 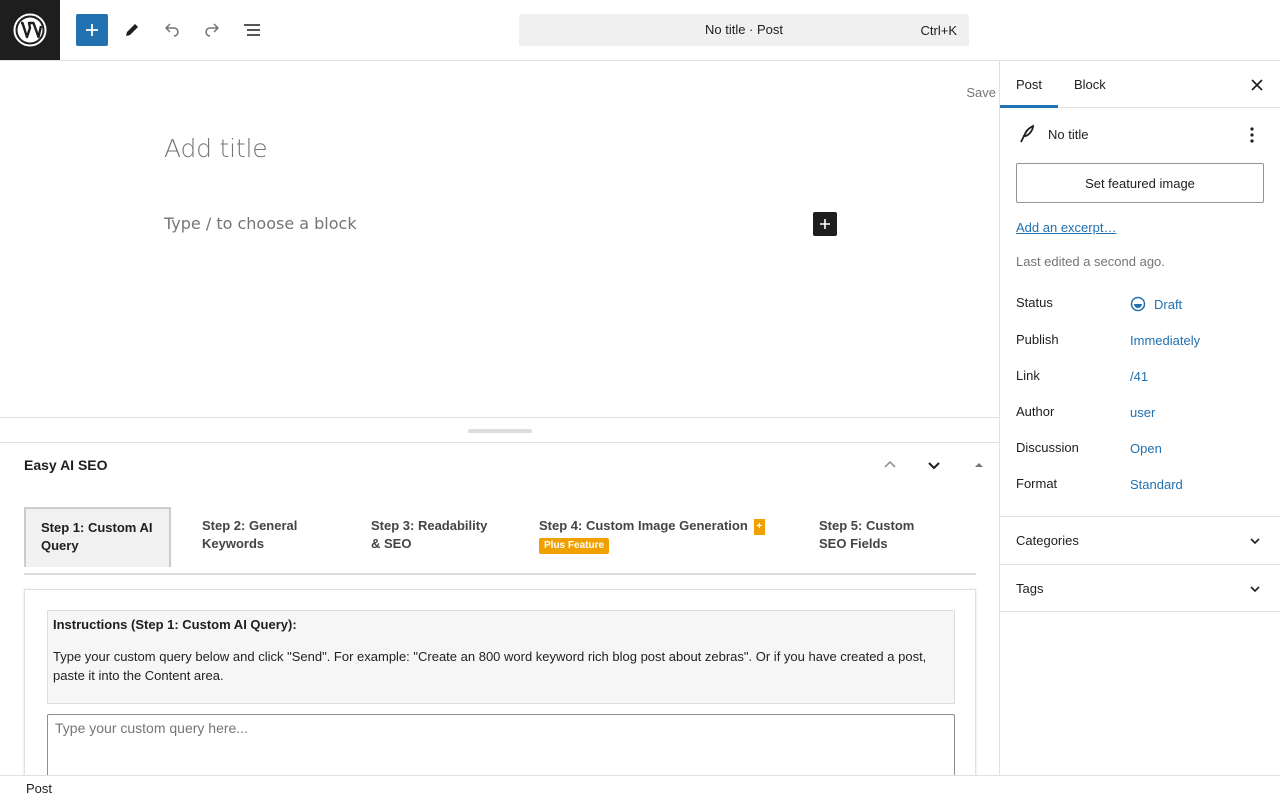 What do you see at coordinates (979, 465) in the screenshot?
I see `toggle-panel-icon` at bounding box center [979, 465].